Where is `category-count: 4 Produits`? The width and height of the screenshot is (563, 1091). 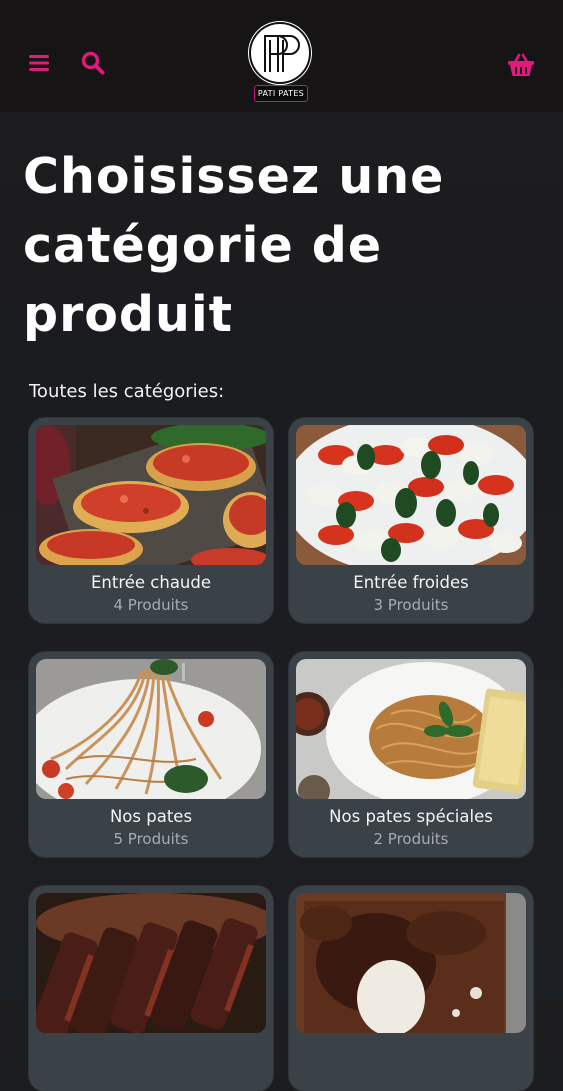
category-count: 4 Produits is located at coordinates (151, 605).